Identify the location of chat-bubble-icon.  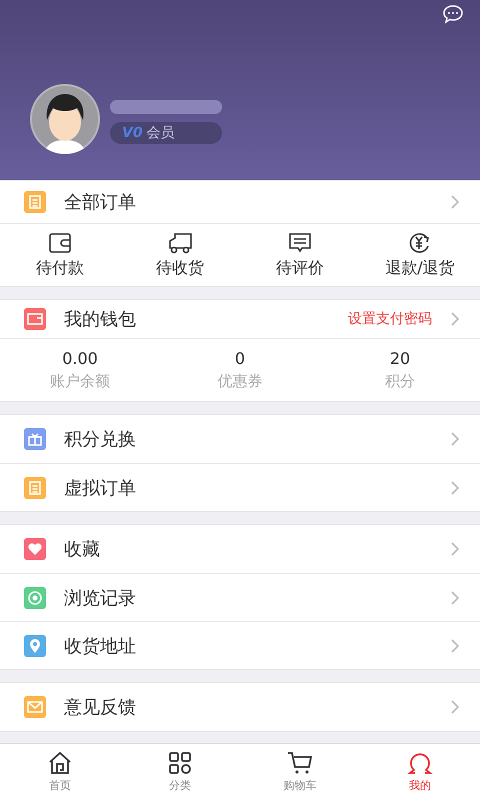
(453, 14).